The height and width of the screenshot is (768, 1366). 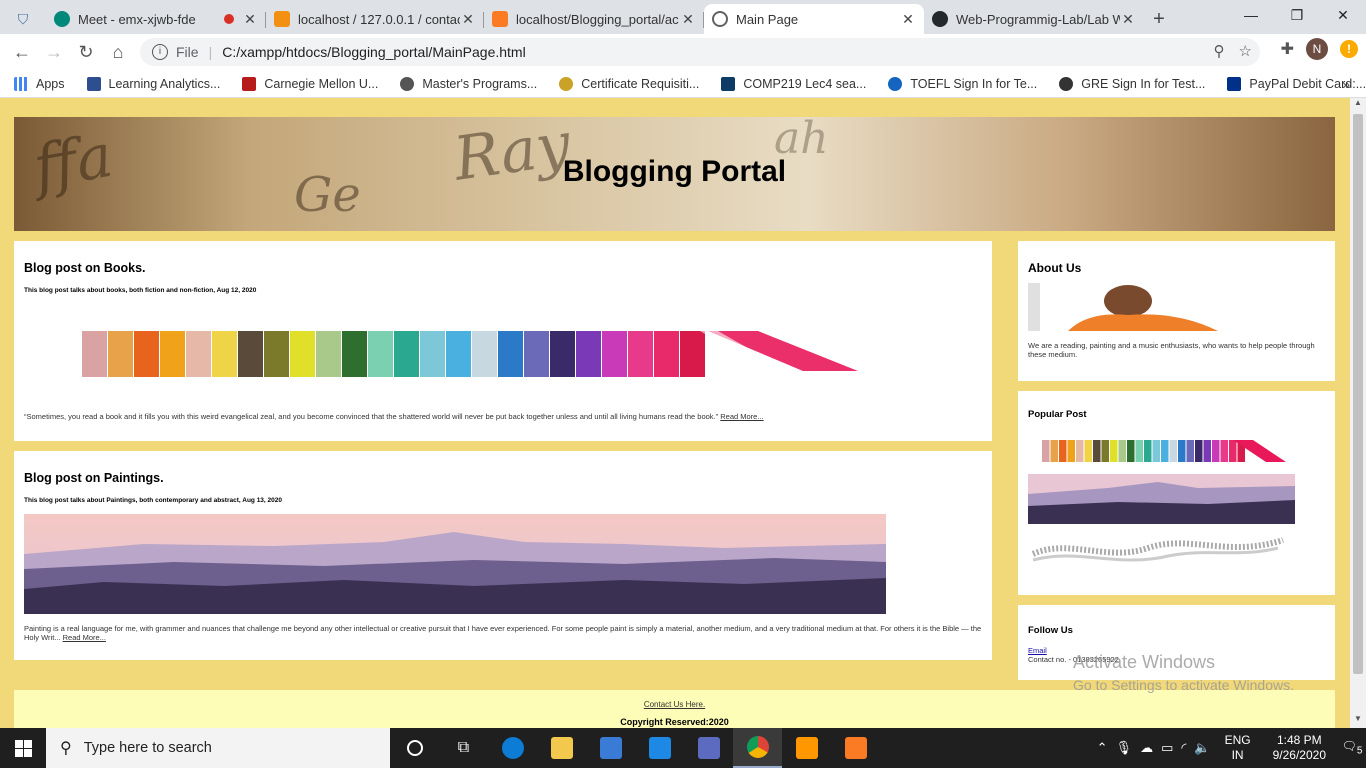 What do you see at coordinates (757, 748) in the screenshot?
I see `taskbar-chrome` at bounding box center [757, 748].